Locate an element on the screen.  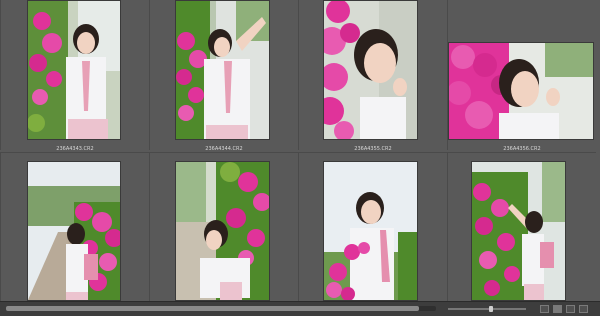
thumbnail-size-slider is located at coordinates (487, 309).